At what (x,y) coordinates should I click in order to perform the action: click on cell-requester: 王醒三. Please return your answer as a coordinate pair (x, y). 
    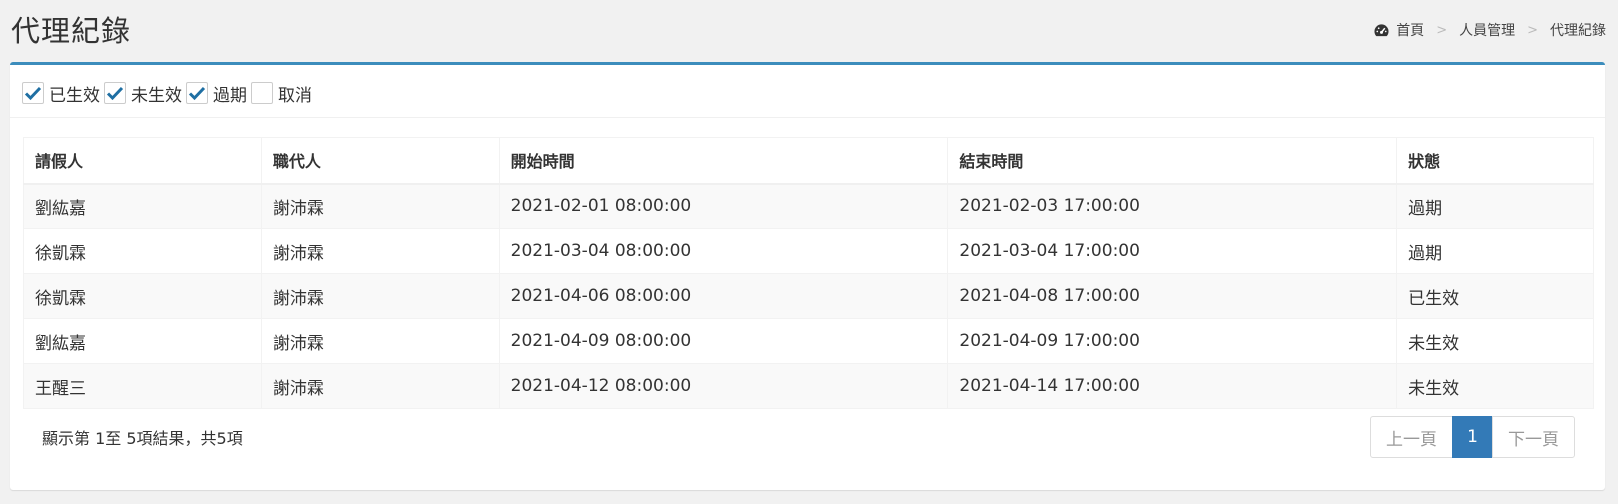
    Looking at the image, I should click on (142, 386).